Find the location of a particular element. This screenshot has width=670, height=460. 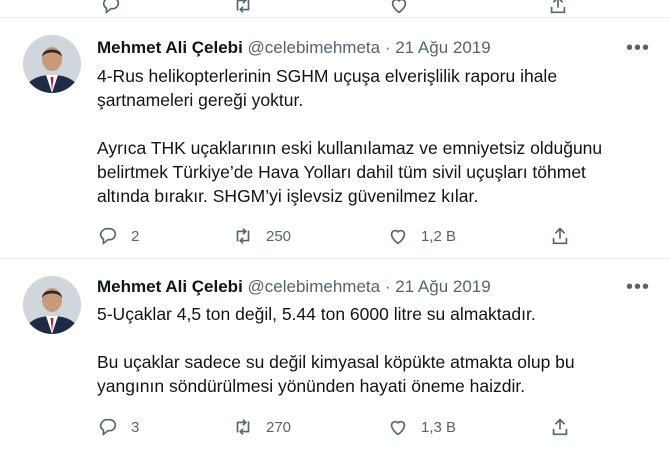

like-count: 1,3 B is located at coordinates (439, 427).